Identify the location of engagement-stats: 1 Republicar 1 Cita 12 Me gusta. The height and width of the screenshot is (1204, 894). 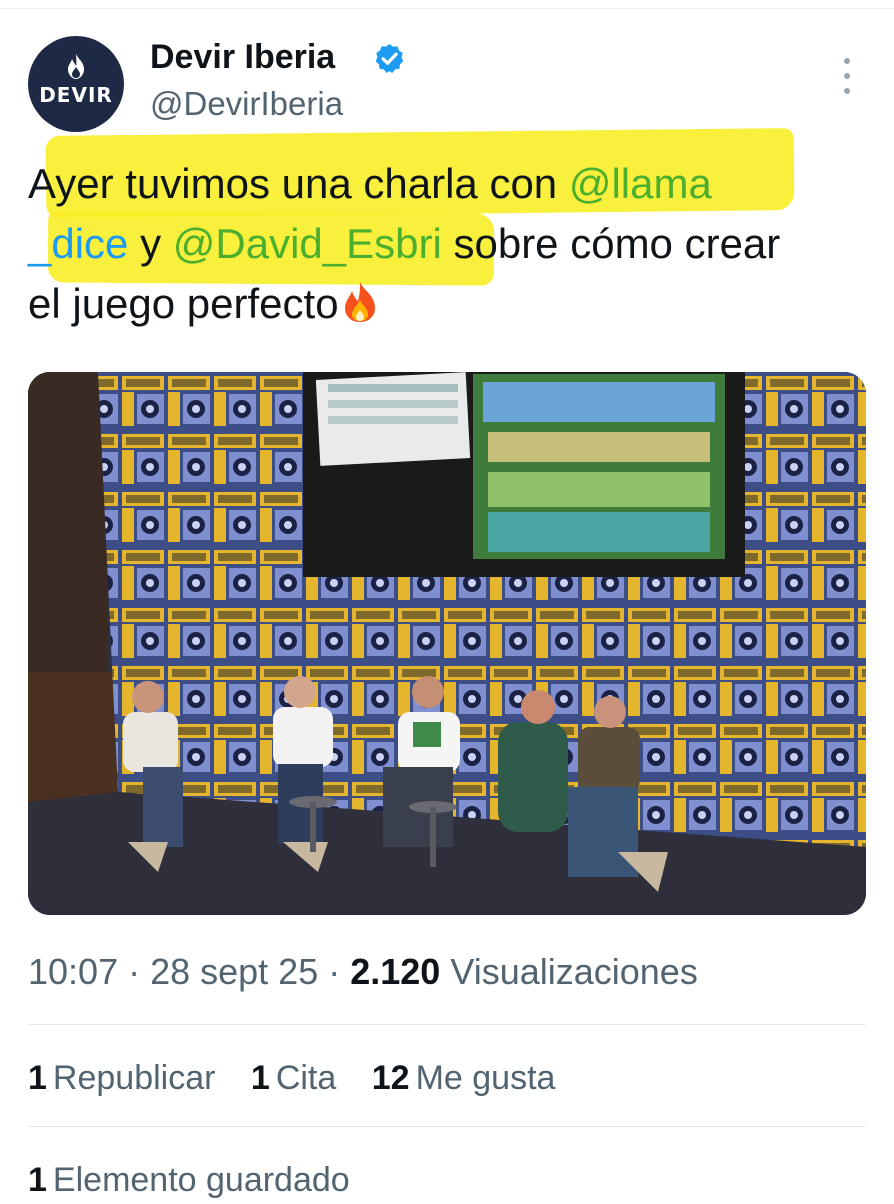
(304, 1078).